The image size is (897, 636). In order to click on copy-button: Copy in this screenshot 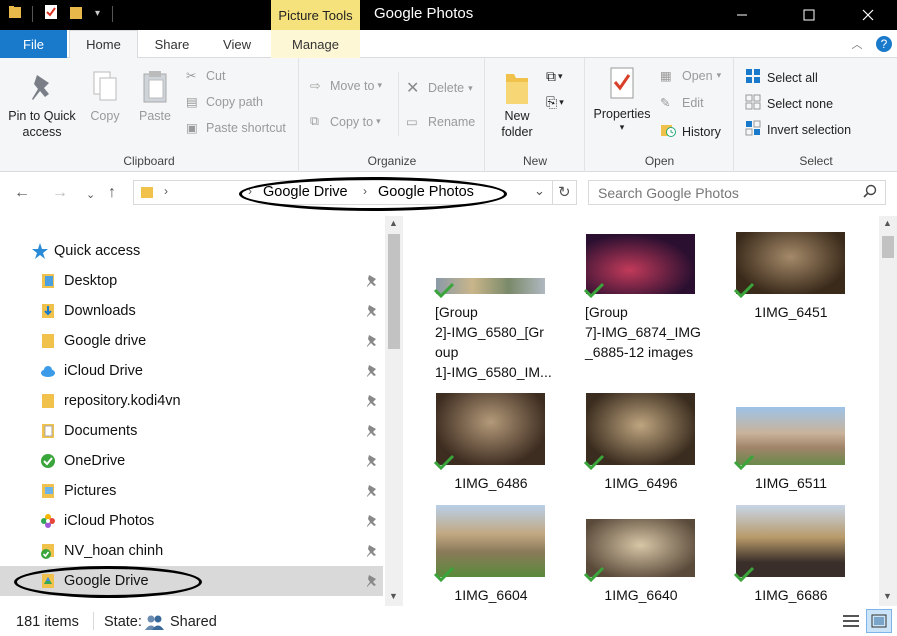, I will do `click(105, 96)`.